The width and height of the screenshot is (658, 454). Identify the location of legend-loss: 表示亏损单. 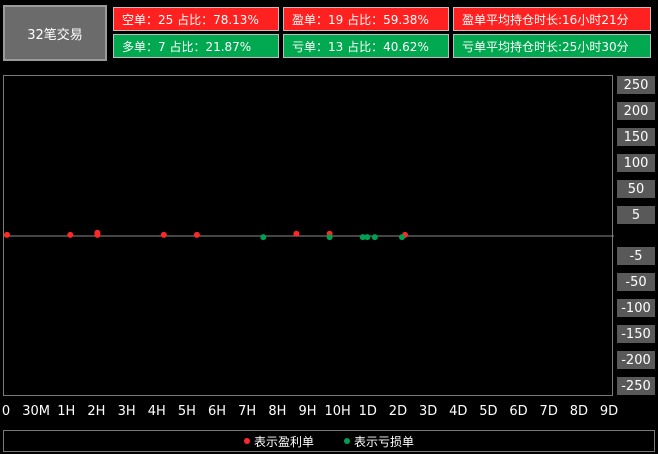
(379, 441).